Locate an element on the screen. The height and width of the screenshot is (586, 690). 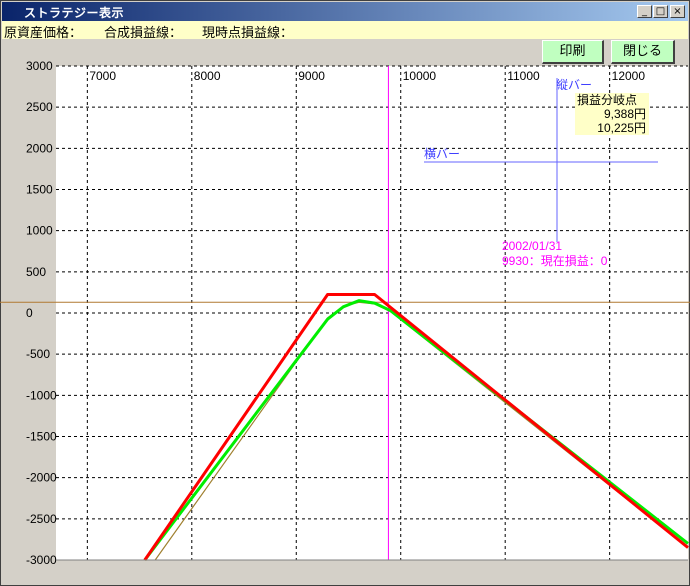
y-tick-label: -2000 is located at coordinates (41, 478).